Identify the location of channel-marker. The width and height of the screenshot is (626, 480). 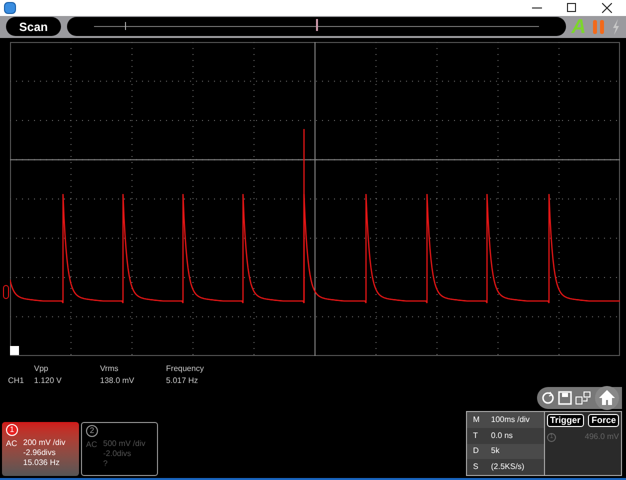
(6, 292).